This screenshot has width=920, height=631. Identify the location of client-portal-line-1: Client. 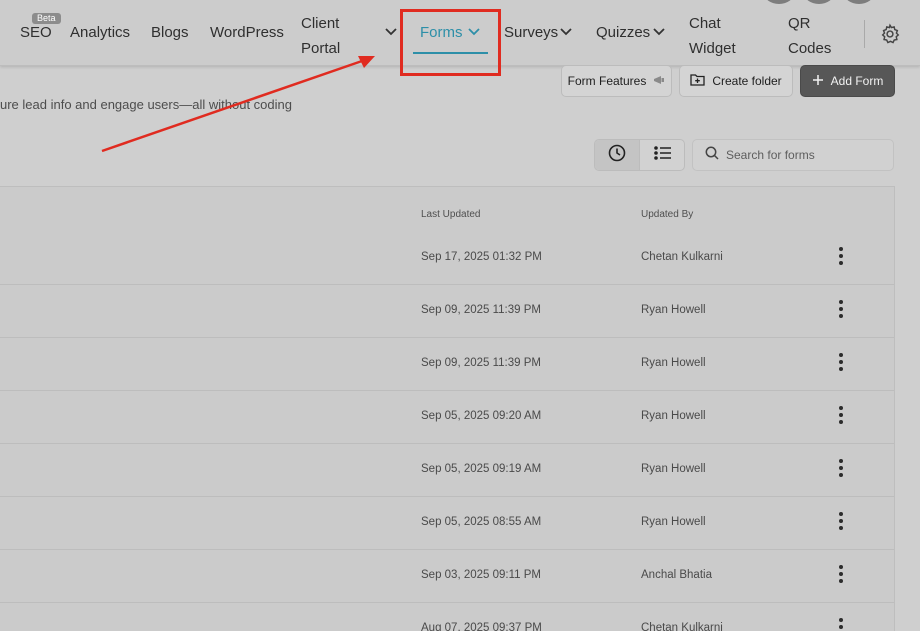
(320, 23).